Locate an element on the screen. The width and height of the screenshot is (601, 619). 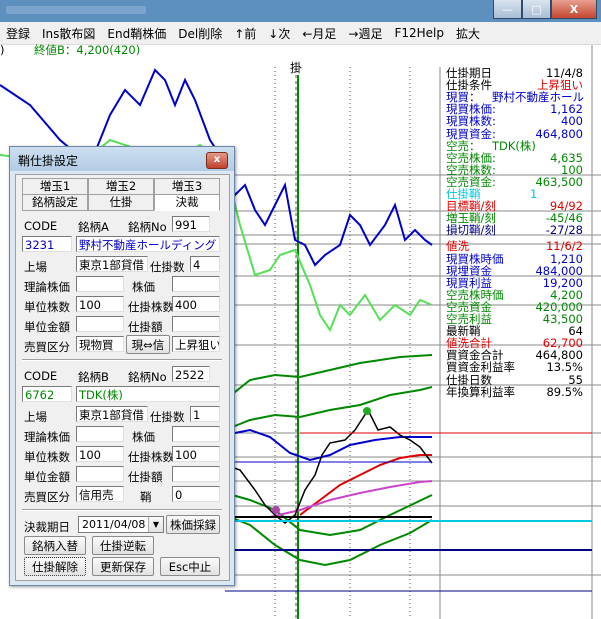
stock-b-label: 銘柄B is located at coordinates (93, 377).